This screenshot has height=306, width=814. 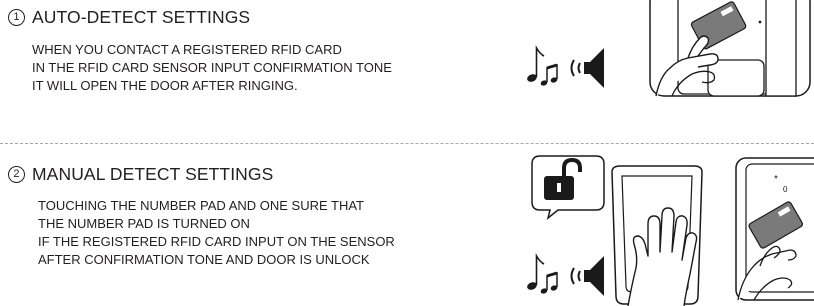 I want to click on auto-detect-heading: 1 AUTO-DETECT SETTINGS, so click(x=129, y=17).